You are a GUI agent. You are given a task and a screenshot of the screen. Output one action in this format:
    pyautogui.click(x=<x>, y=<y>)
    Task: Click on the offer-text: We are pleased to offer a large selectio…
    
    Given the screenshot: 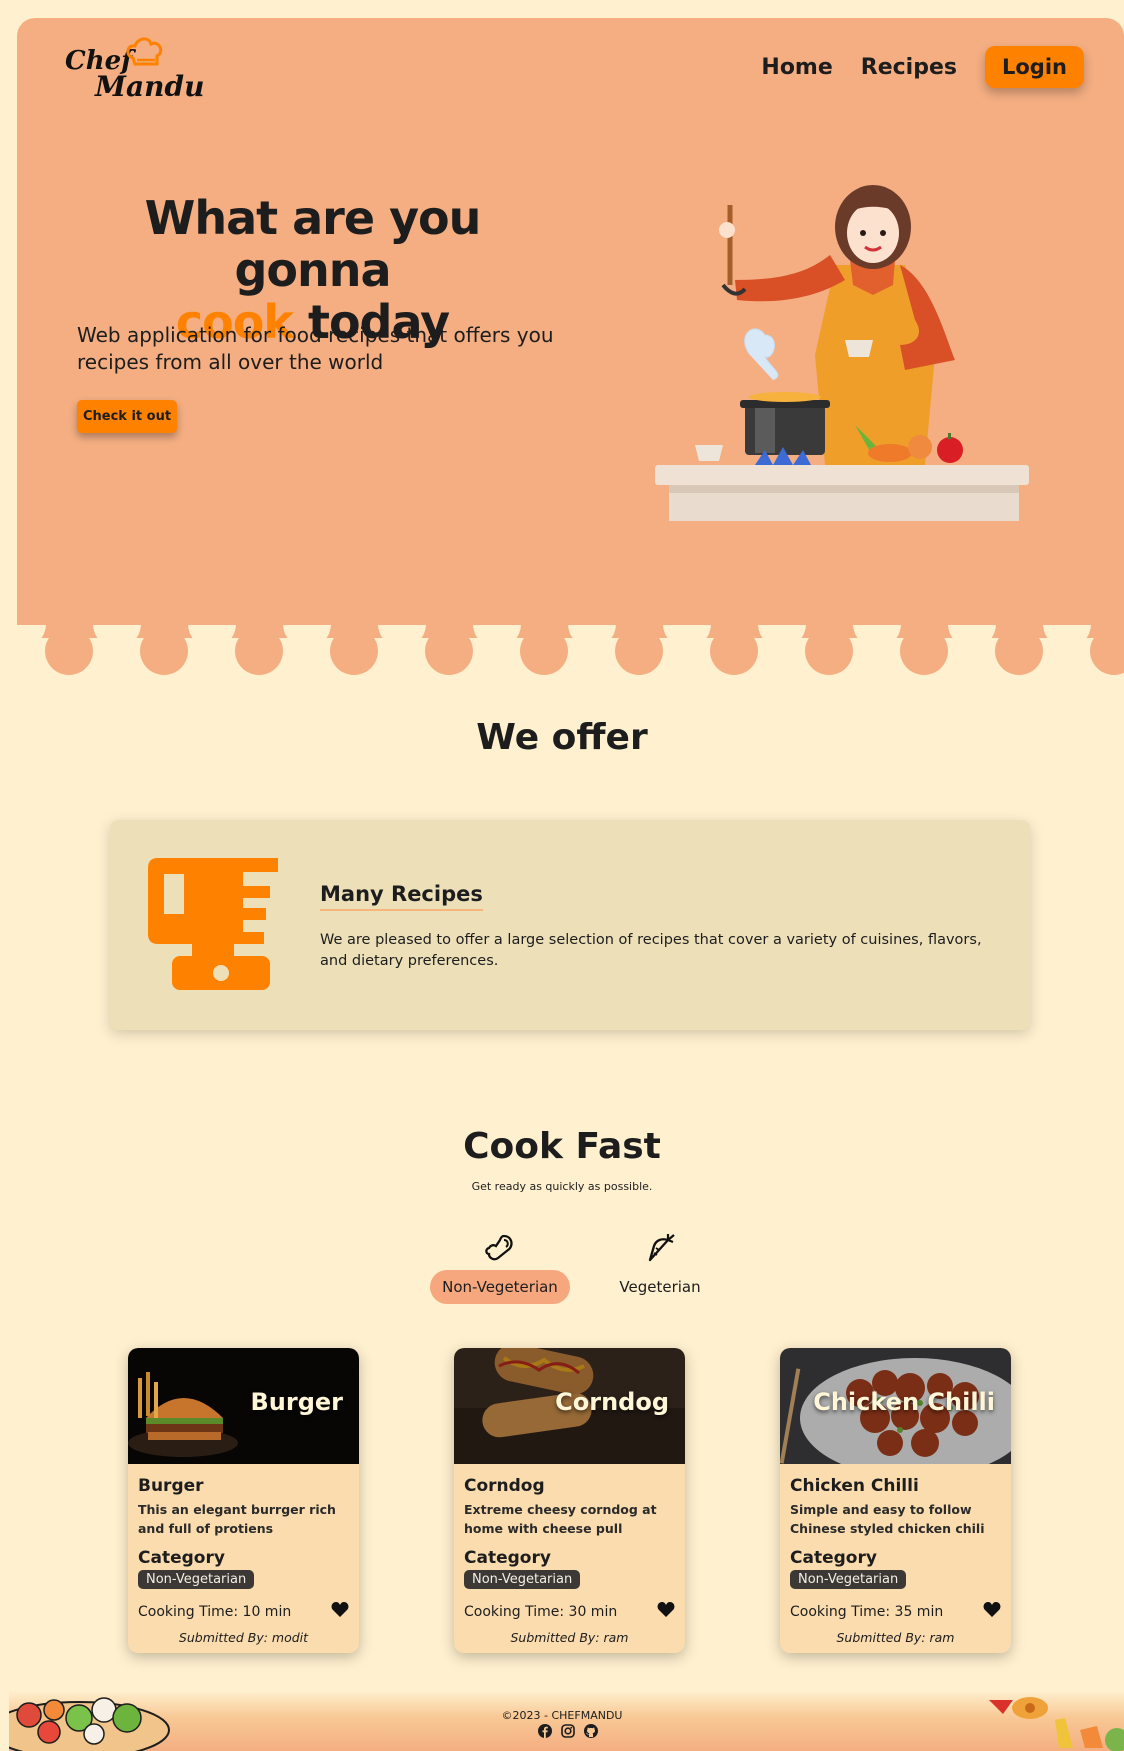 What is the action you would take?
    pyautogui.click(x=651, y=950)
    